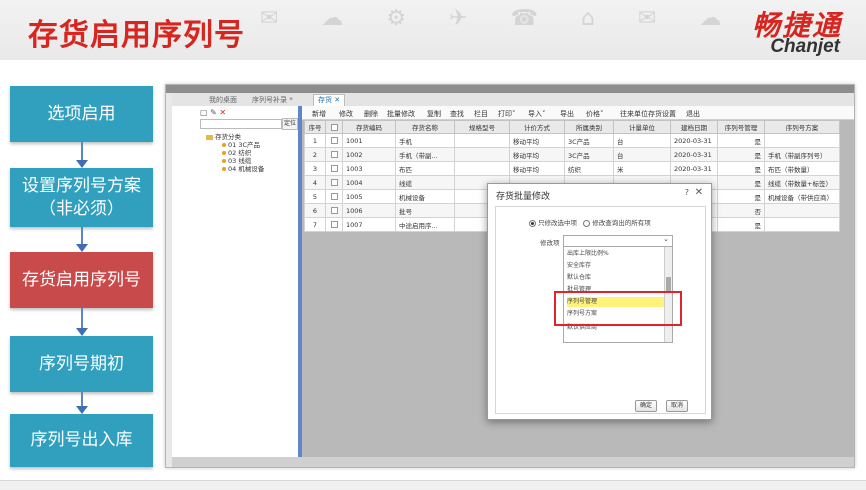  Describe the element at coordinates (204, 112) in the screenshot. I see `new-file-icon: ▢` at that location.